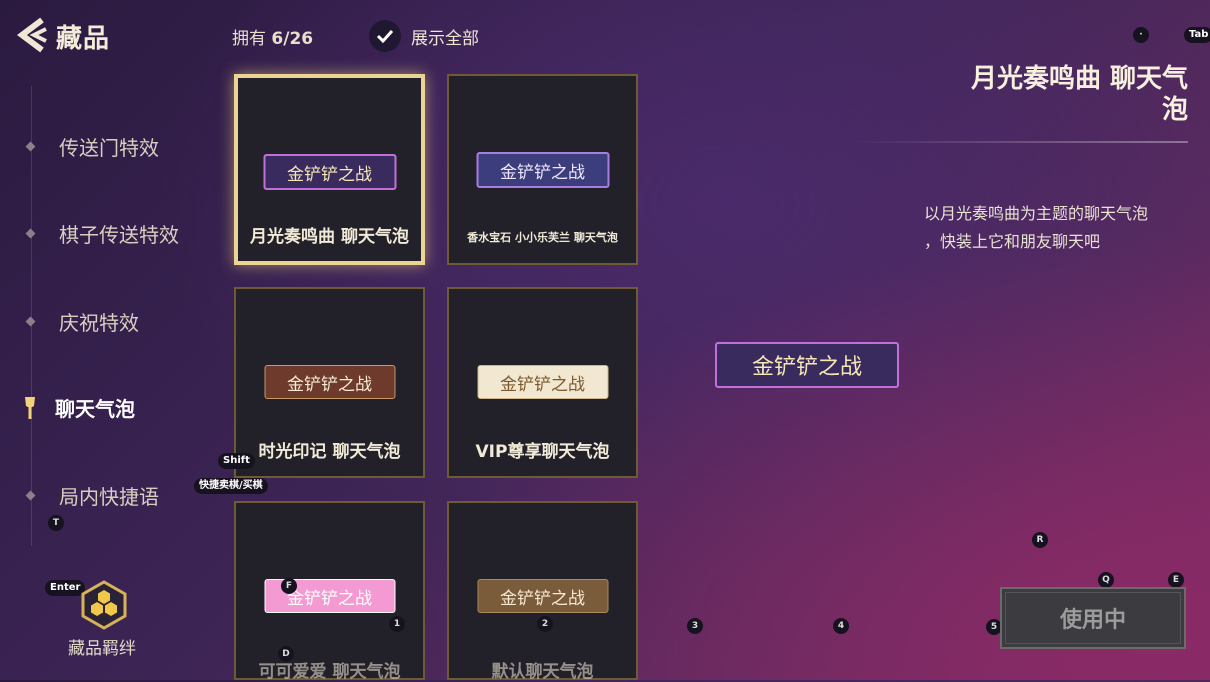 This screenshot has width=1210, height=682. What do you see at coordinates (329, 237) in the screenshot?
I see `card-name: 月光奏鸣曲 聊天气泡` at bounding box center [329, 237].